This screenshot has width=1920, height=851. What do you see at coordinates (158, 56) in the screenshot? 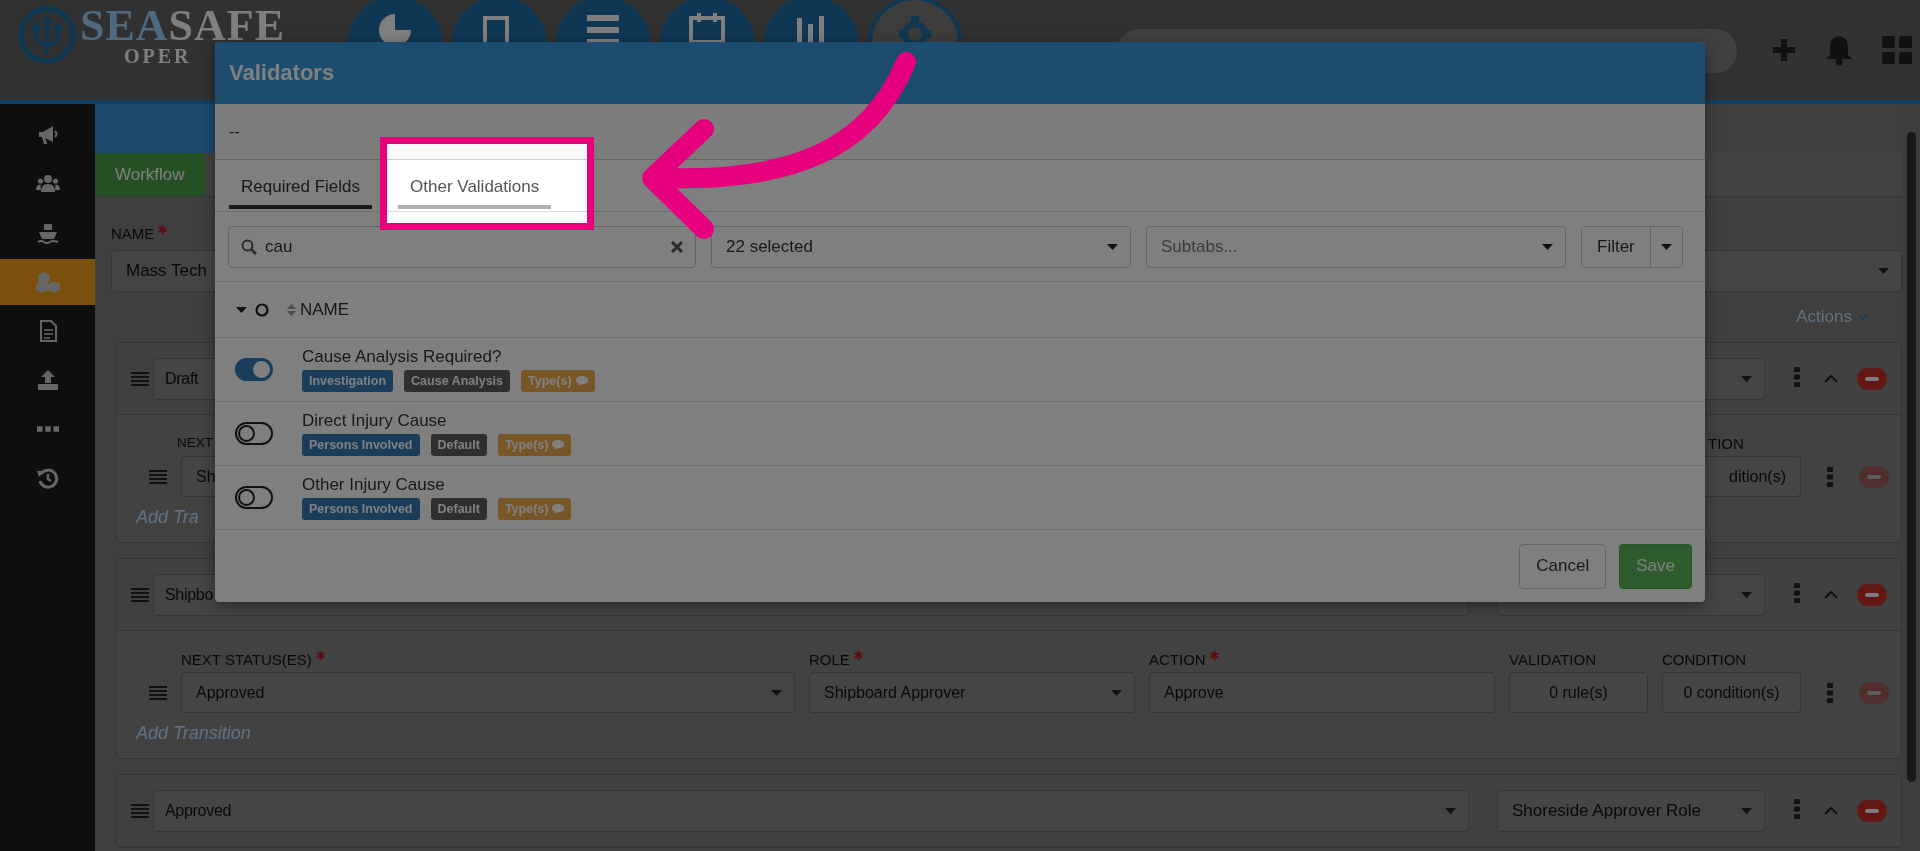
I see `logo-tagline: OPER` at bounding box center [158, 56].